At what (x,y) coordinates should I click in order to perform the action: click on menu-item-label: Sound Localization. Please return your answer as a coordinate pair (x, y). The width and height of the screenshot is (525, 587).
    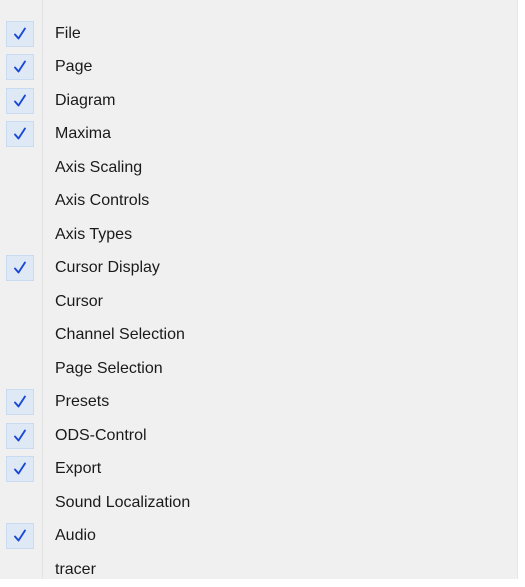
    Looking at the image, I should click on (123, 502).